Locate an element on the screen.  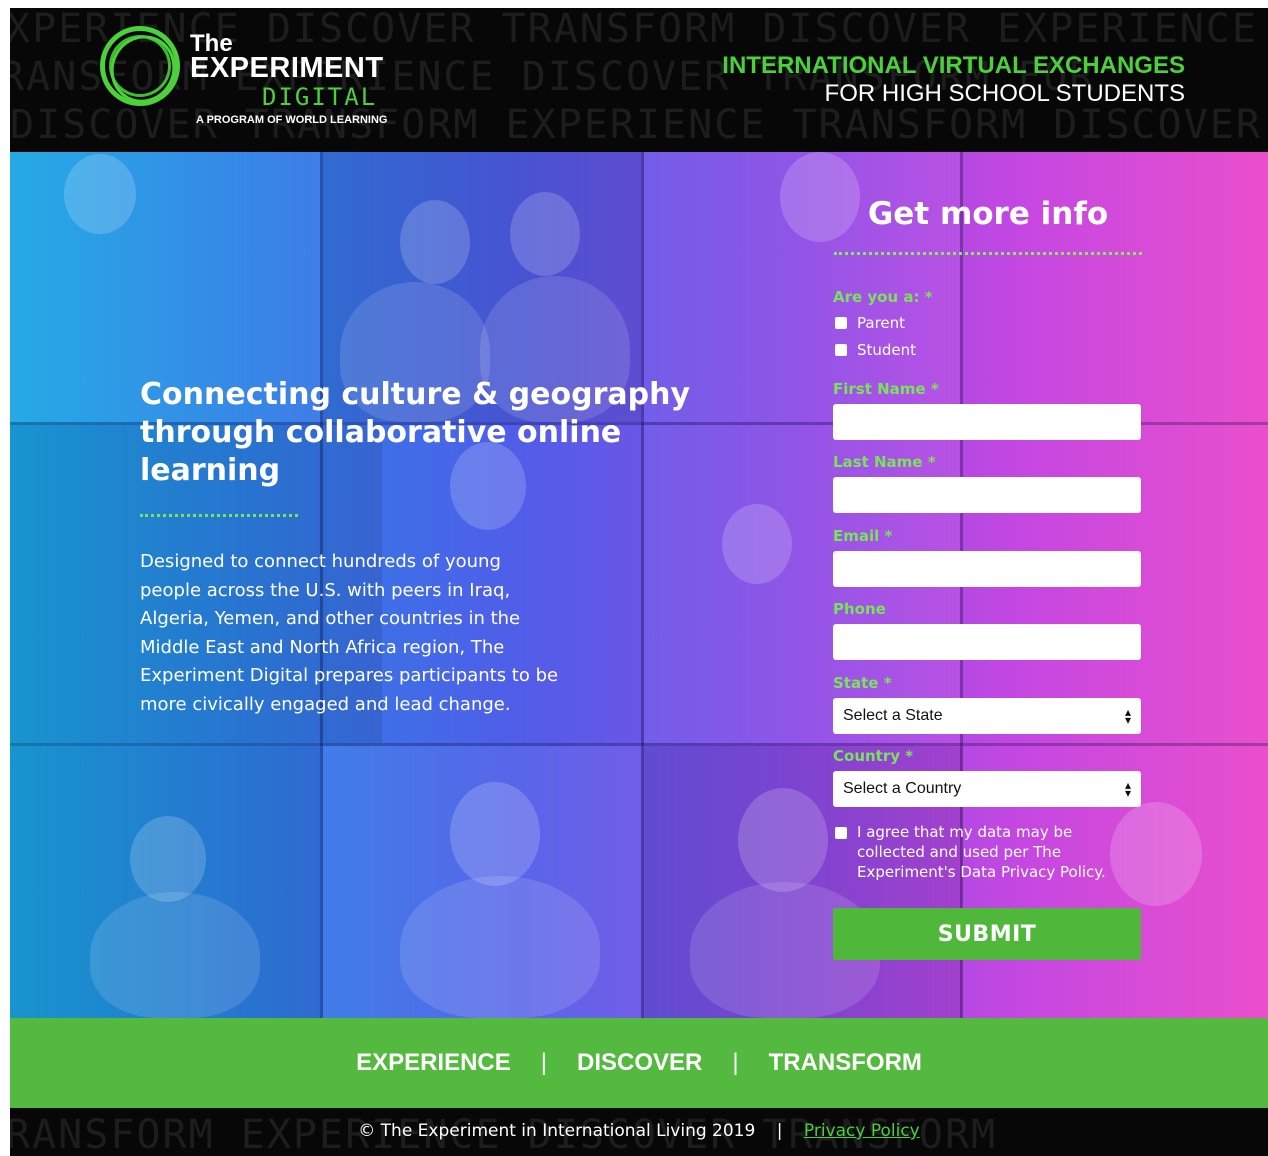
state-label: State * is located at coordinates (862, 683).